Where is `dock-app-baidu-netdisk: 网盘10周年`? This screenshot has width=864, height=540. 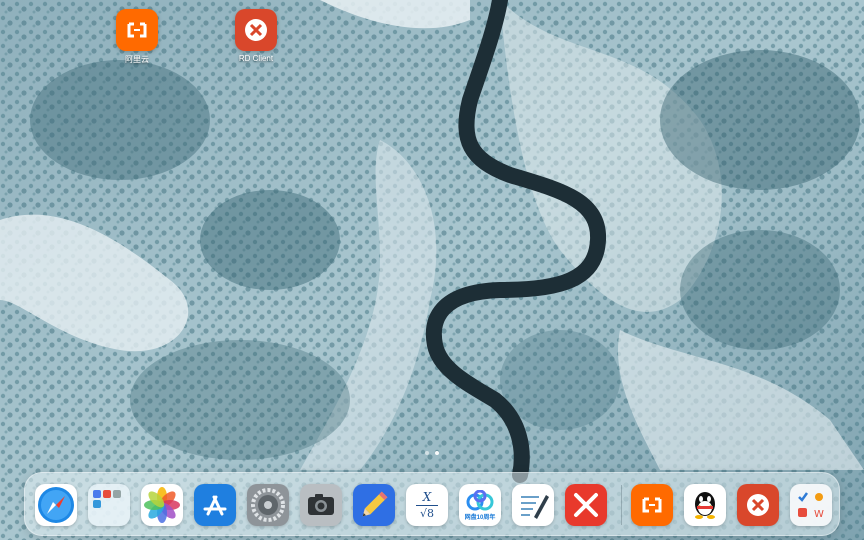 dock-app-baidu-netdisk: 网盘10周年 is located at coordinates (480, 505).